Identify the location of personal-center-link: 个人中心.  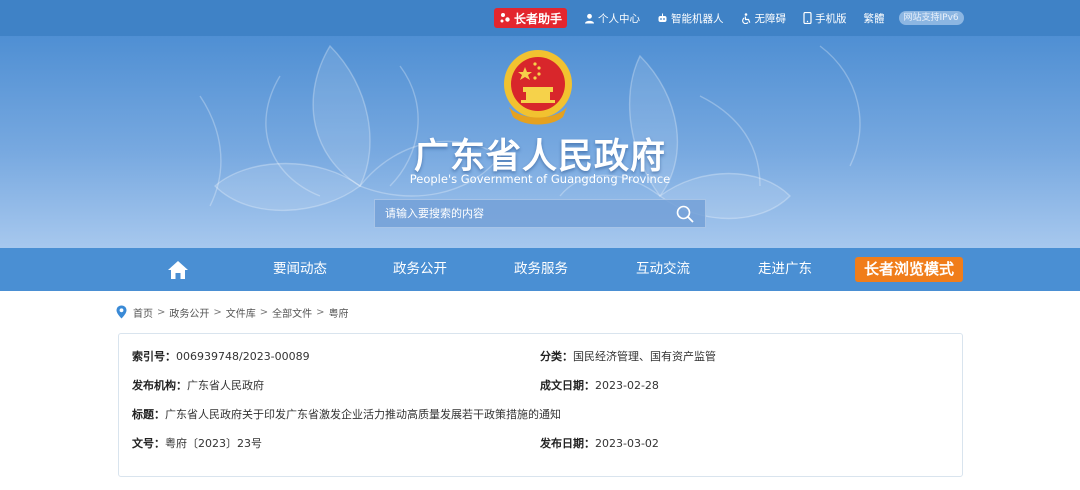
(612, 18).